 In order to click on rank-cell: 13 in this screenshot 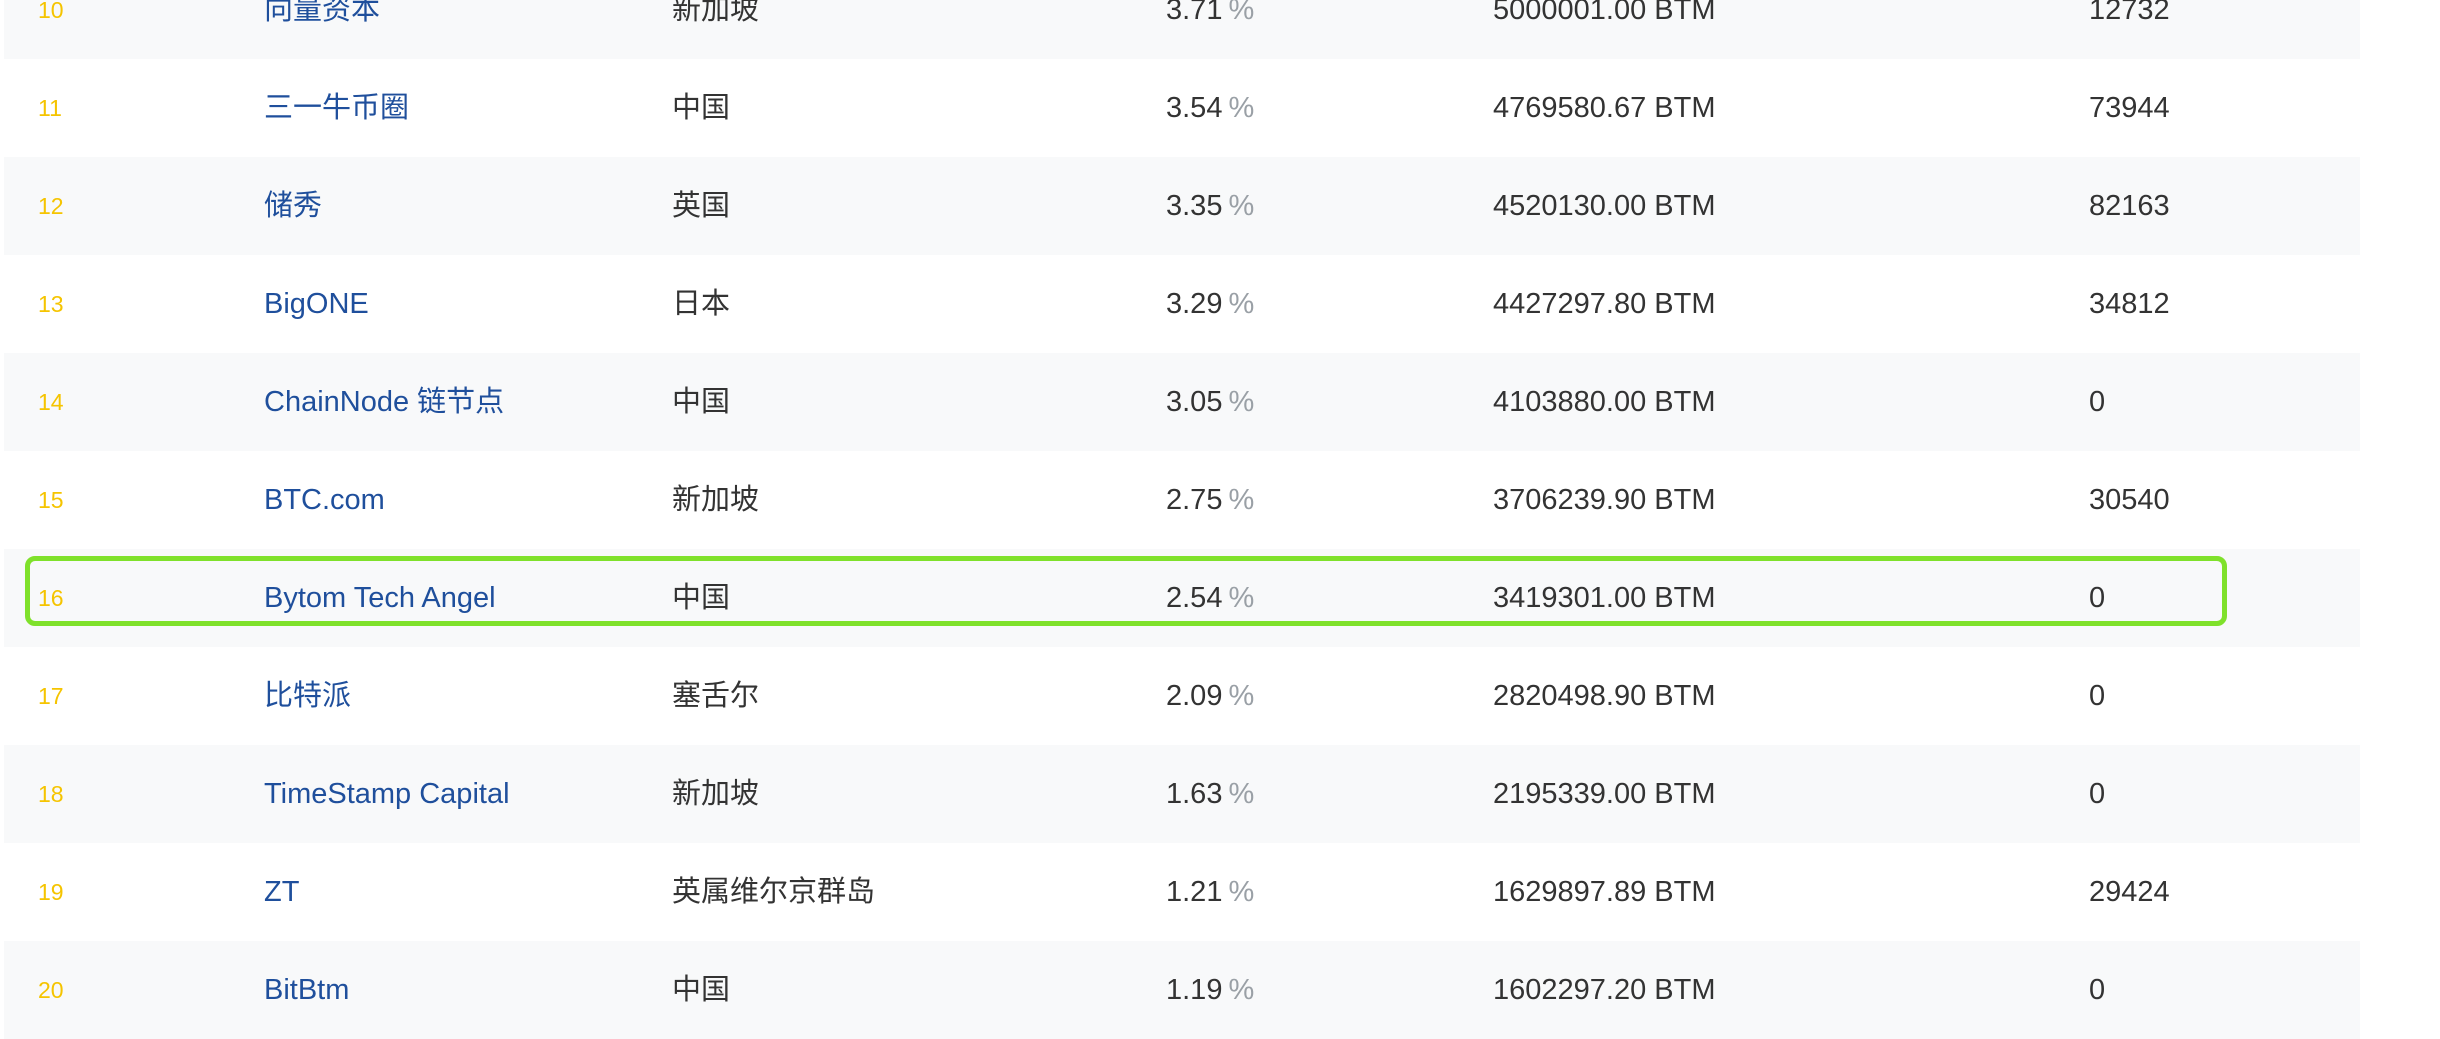, I will do `click(51, 304)`.